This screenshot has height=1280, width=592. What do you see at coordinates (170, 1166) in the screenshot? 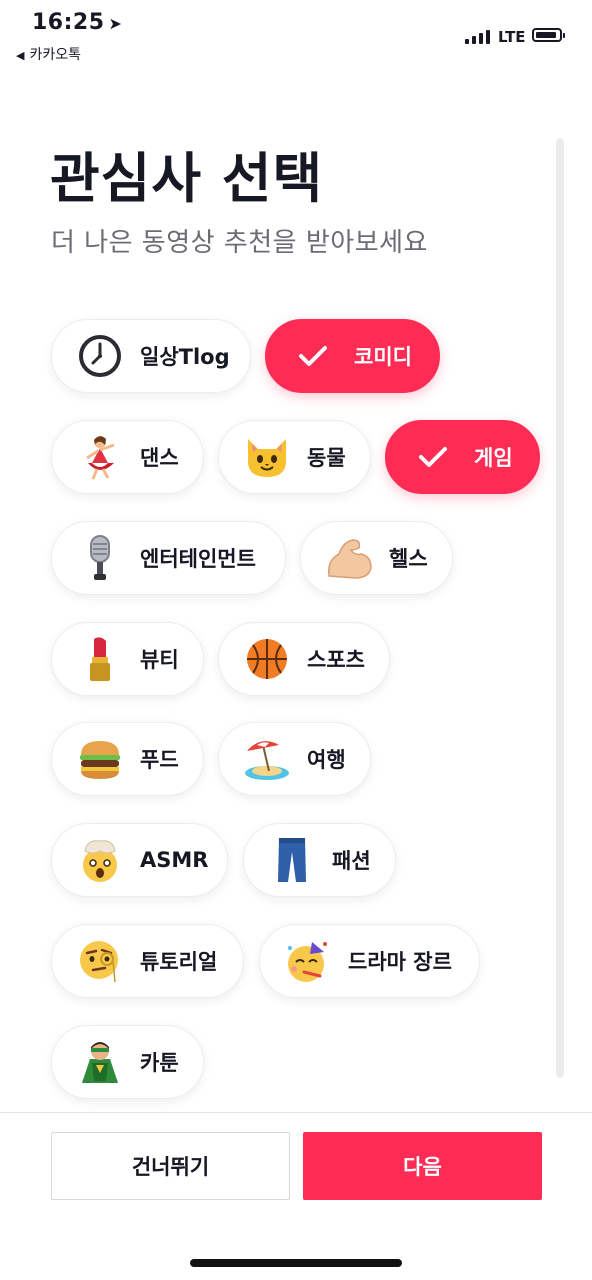
I see `skip-button: 건너뛰기` at bounding box center [170, 1166].